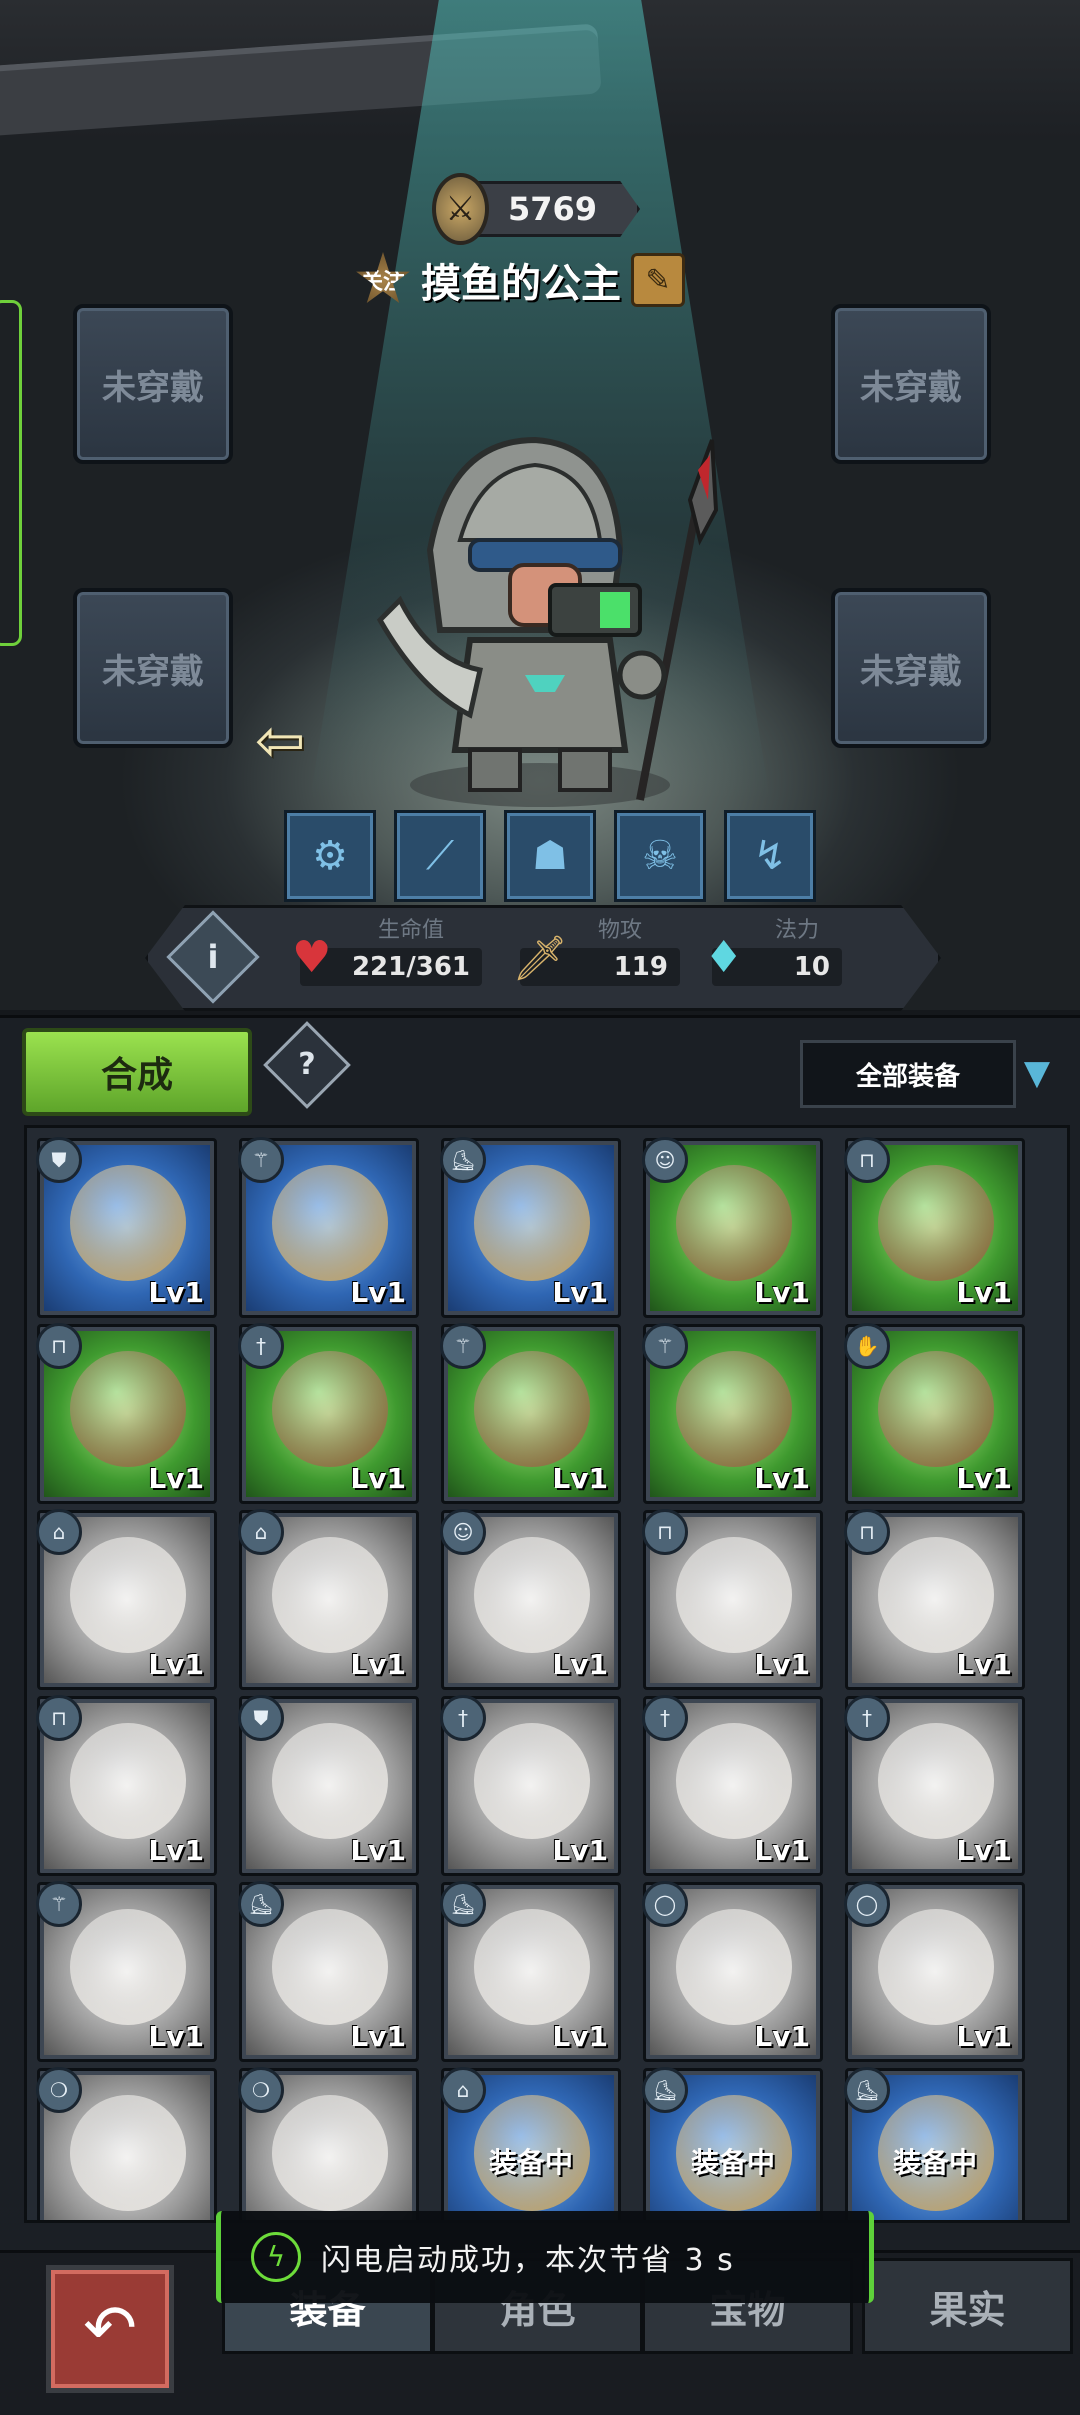 The image size is (1080, 2415). I want to click on edit-name-icon: ✎, so click(658, 280).